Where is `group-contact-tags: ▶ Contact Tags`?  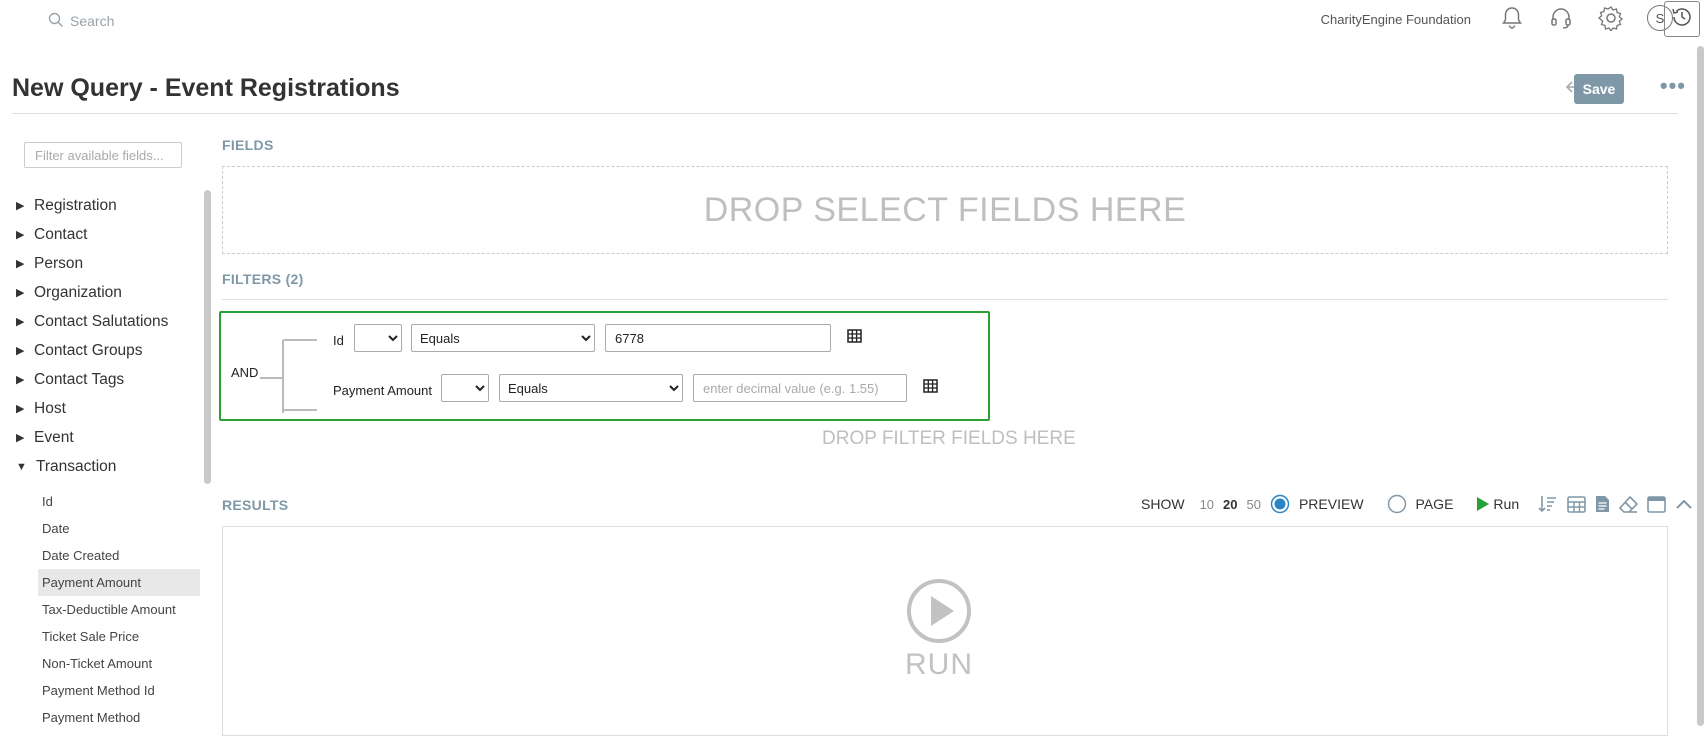 group-contact-tags: ▶ Contact Tags is located at coordinates (116, 379).